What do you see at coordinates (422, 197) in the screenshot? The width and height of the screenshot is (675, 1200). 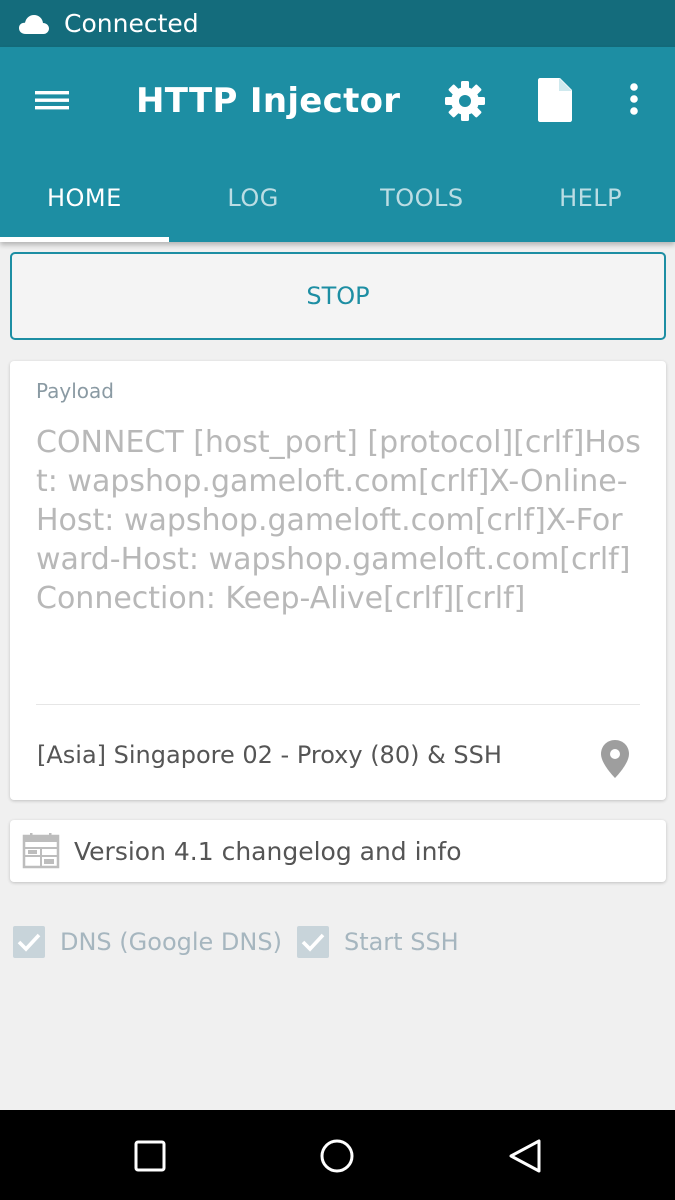 I see `tab-tools: TOOLS` at bounding box center [422, 197].